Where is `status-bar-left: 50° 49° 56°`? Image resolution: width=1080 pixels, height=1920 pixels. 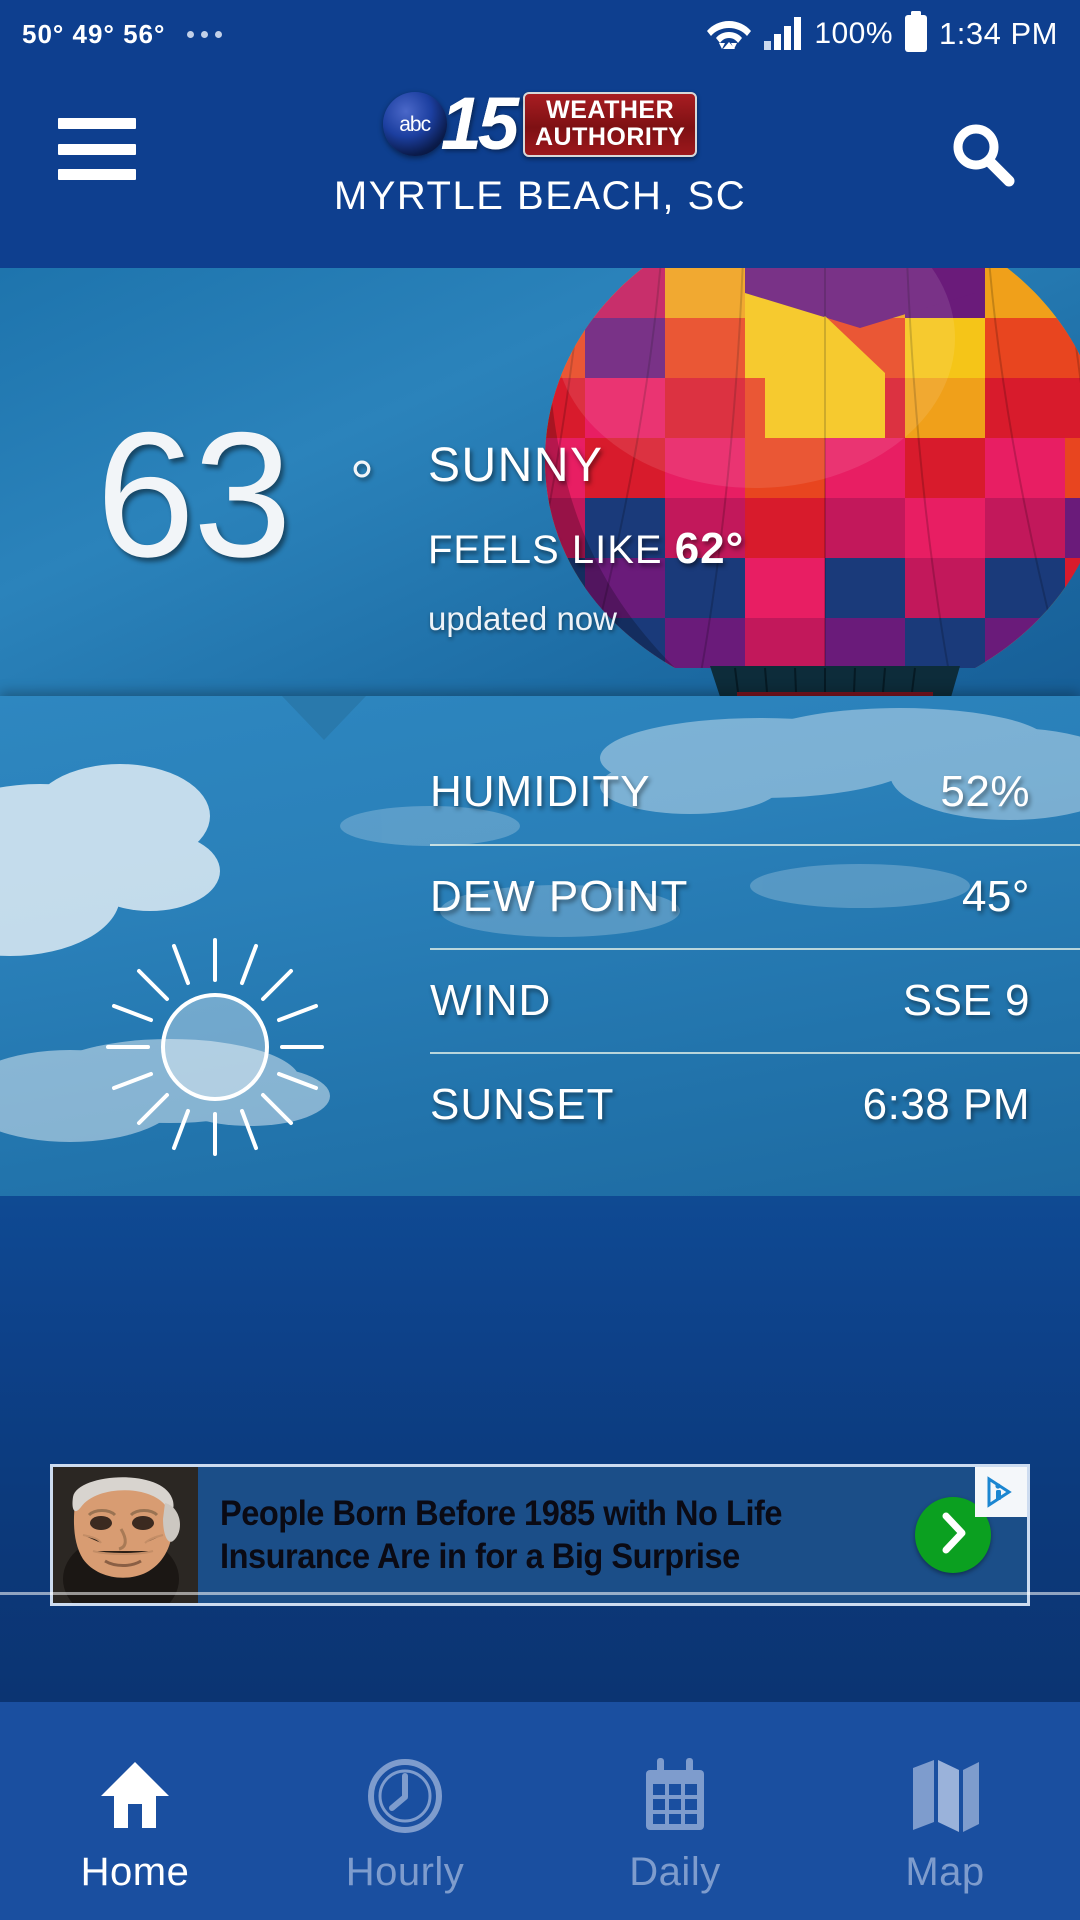 status-bar-left: 50° 49° 56° is located at coordinates (122, 34).